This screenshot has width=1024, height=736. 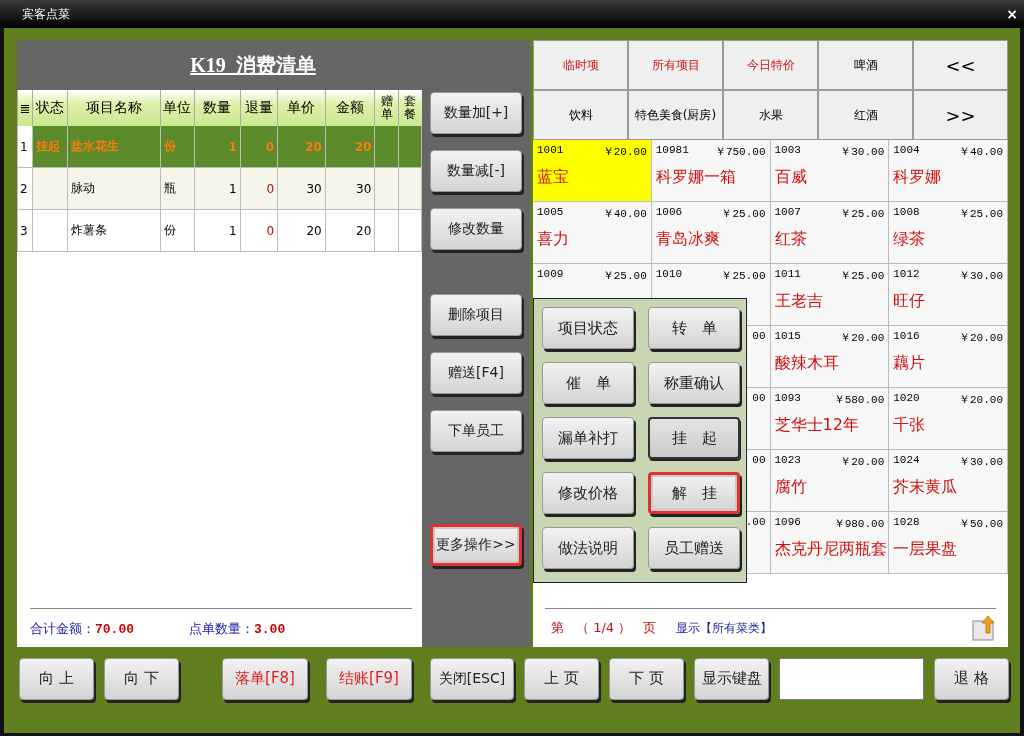 I want to click on menu-button: 做法说明, so click(x=588, y=548).